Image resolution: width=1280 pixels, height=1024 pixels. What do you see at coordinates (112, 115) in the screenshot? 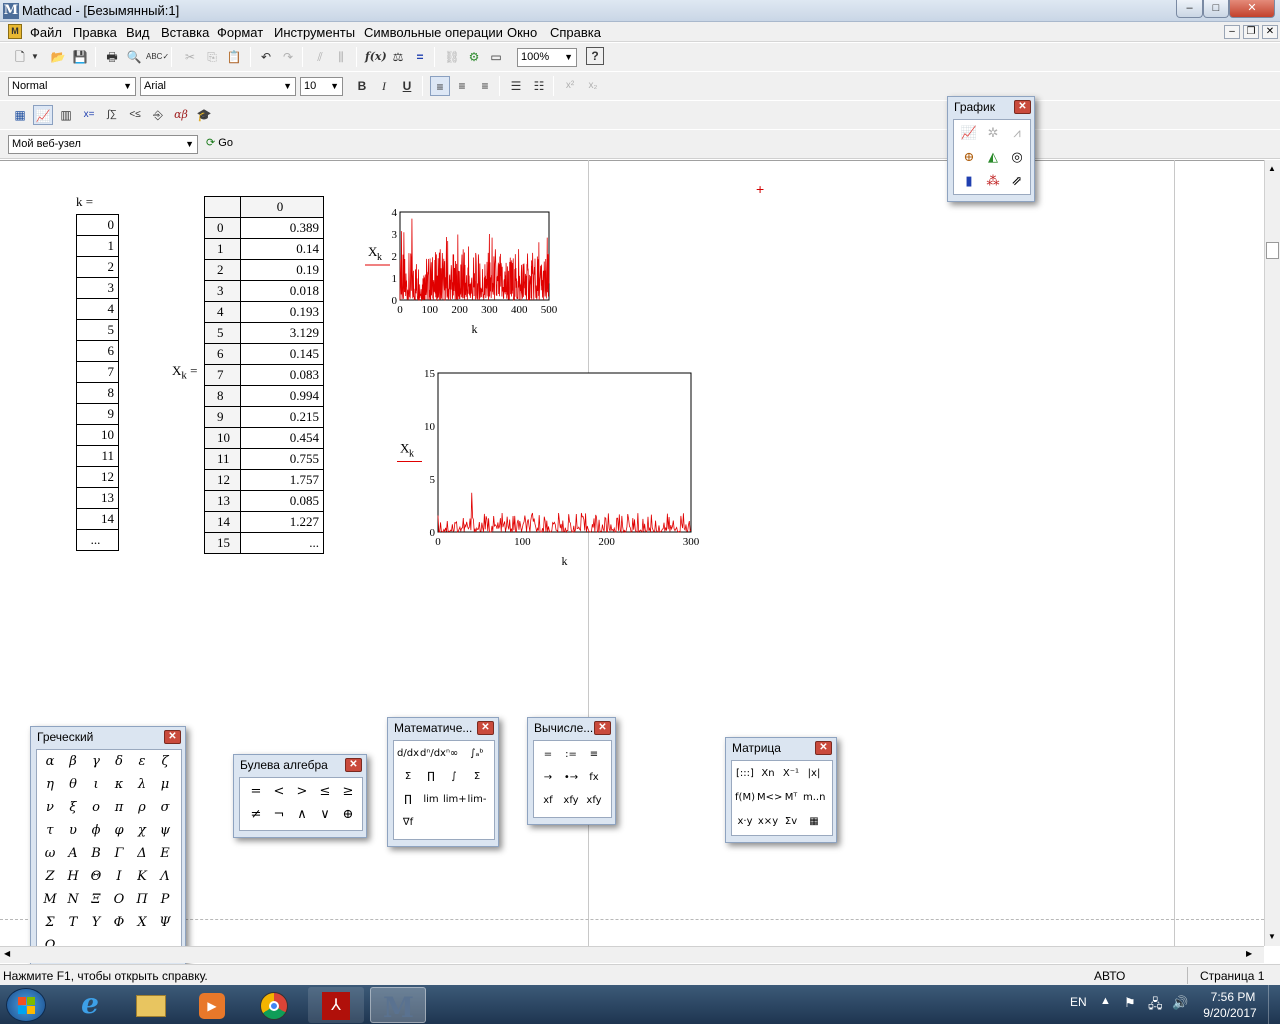
I see `calculus-toolbar-icon: ∫∑` at bounding box center [112, 115].